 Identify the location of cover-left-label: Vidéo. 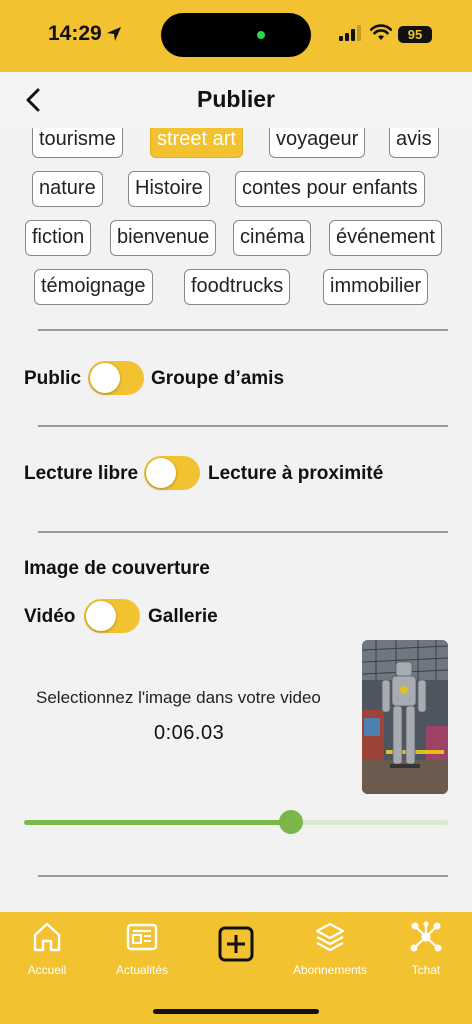
(50, 616).